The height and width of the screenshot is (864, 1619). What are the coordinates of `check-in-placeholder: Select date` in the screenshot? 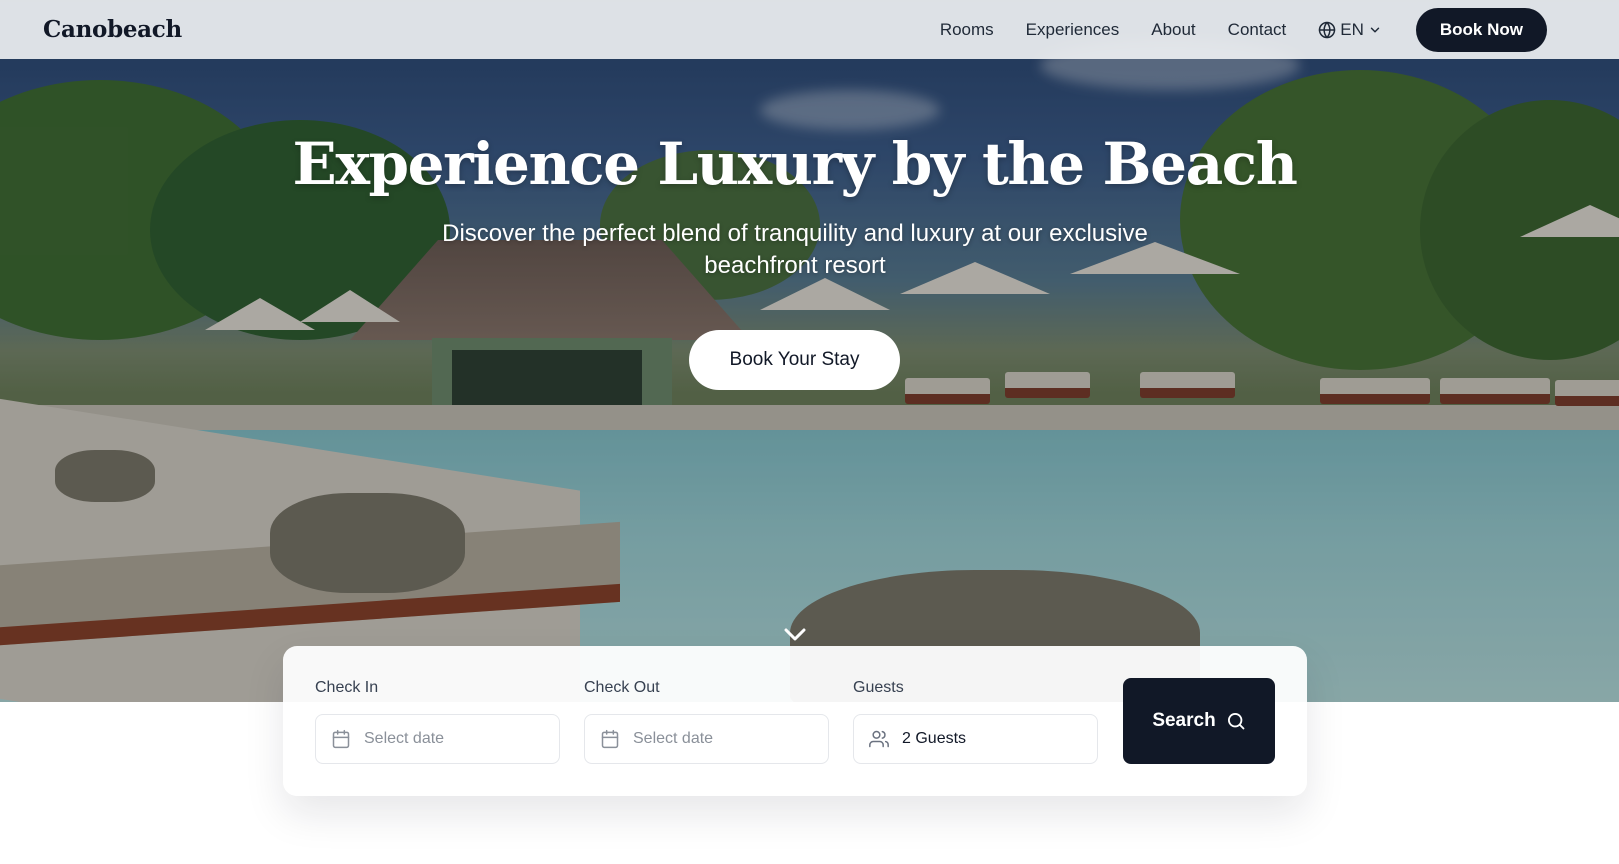 It's located at (404, 738).